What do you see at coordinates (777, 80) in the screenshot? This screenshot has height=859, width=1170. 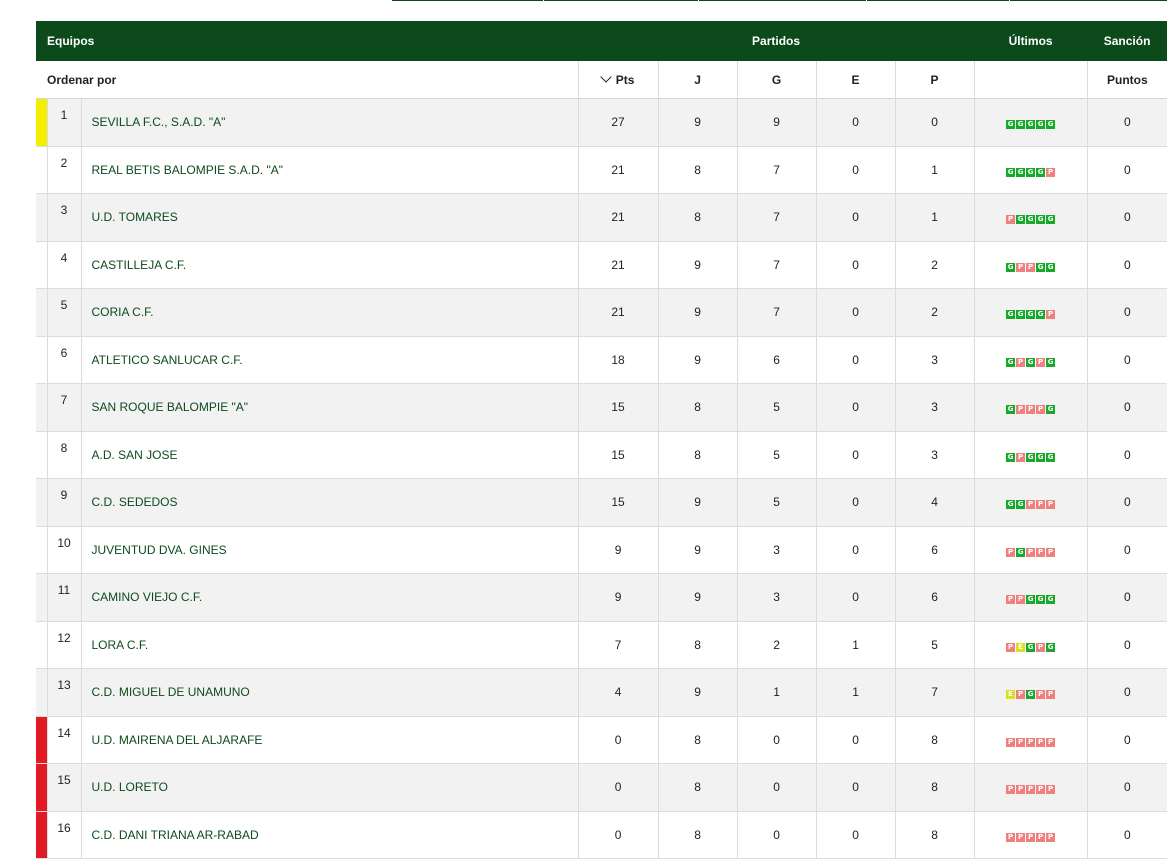 I see `sort-g-button: G` at bounding box center [777, 80].